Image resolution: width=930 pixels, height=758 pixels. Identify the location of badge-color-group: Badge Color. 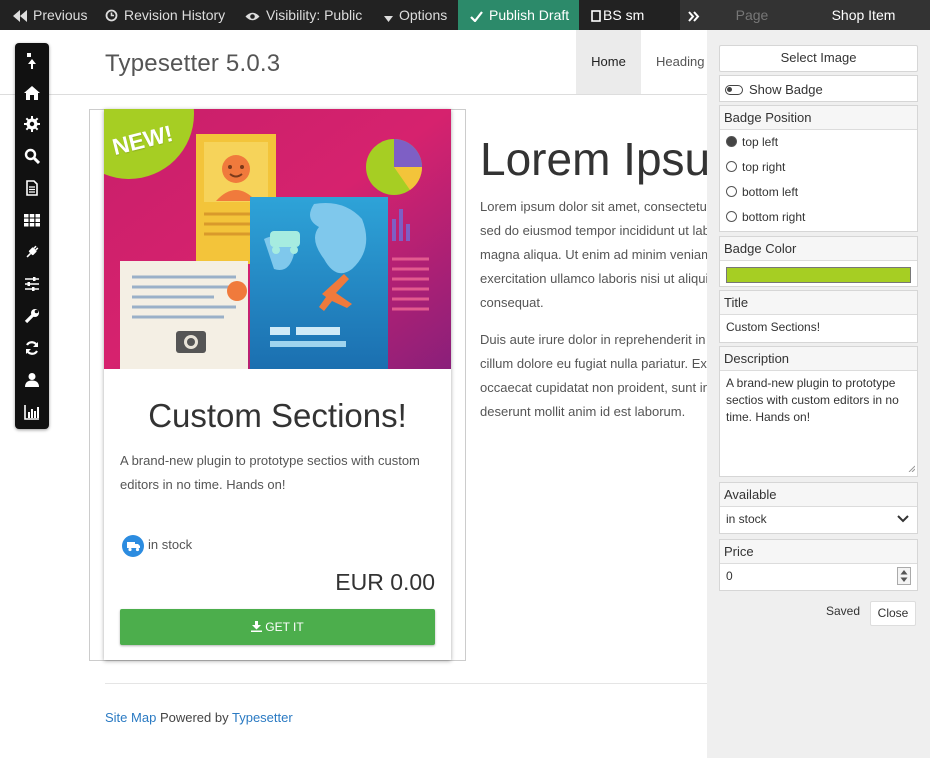
(818, 261).